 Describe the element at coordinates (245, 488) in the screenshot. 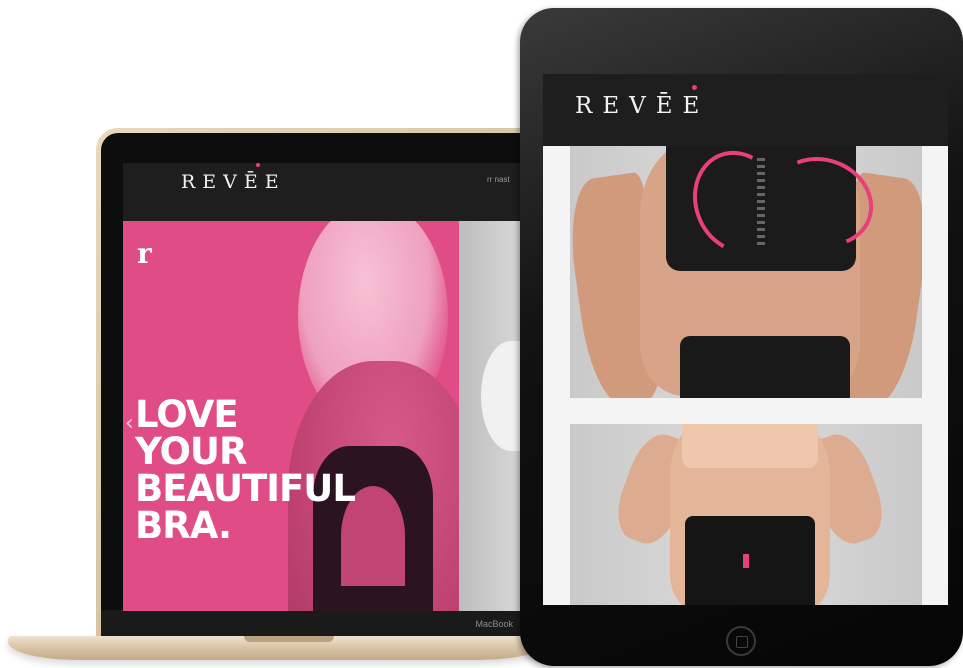

I see `hero-headline-line: BEAUTIFUL` at that location.